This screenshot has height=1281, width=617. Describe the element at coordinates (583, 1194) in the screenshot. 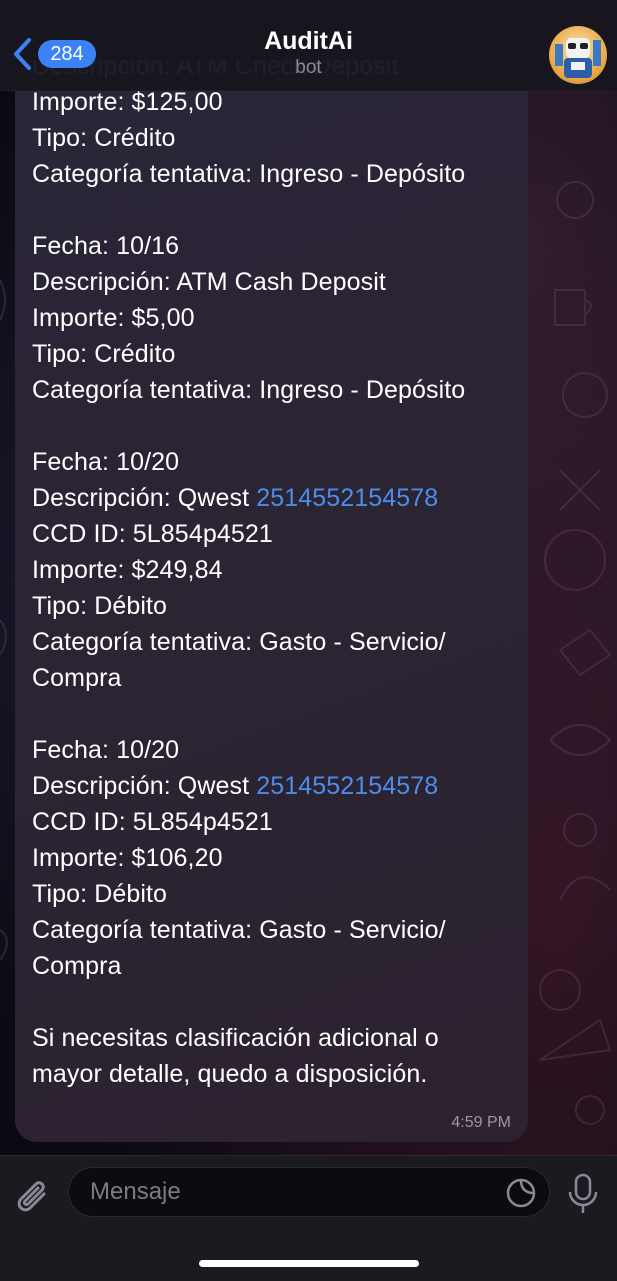

I see `microphone-icon` at that location.